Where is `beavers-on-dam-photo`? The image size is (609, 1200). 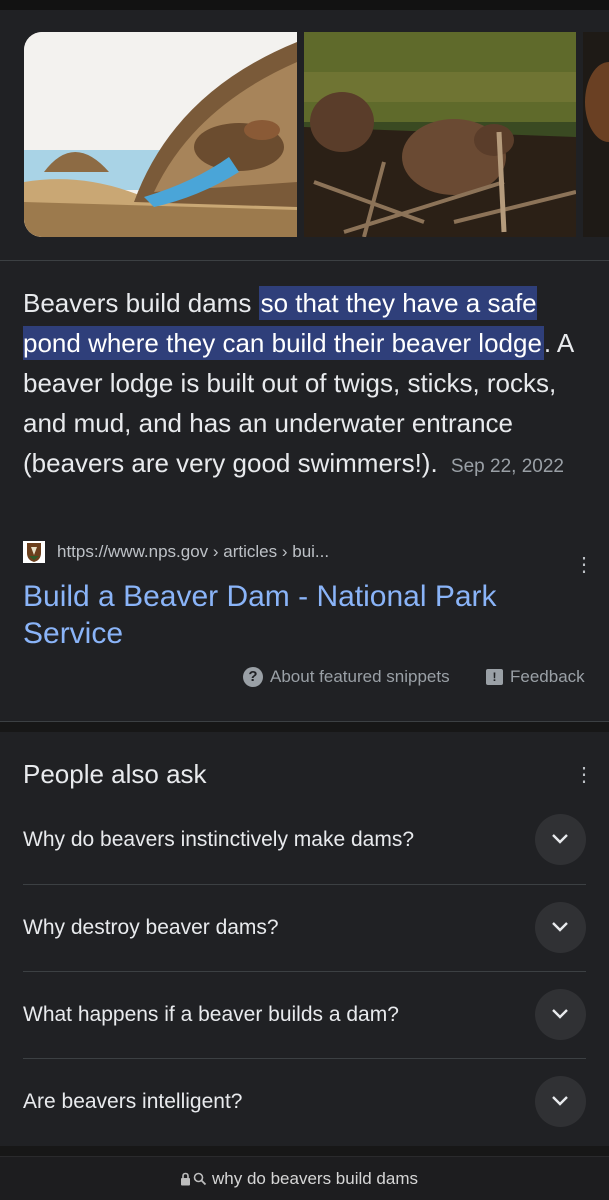 beavers-on-dam-photo is located at coordinates (440, 134).